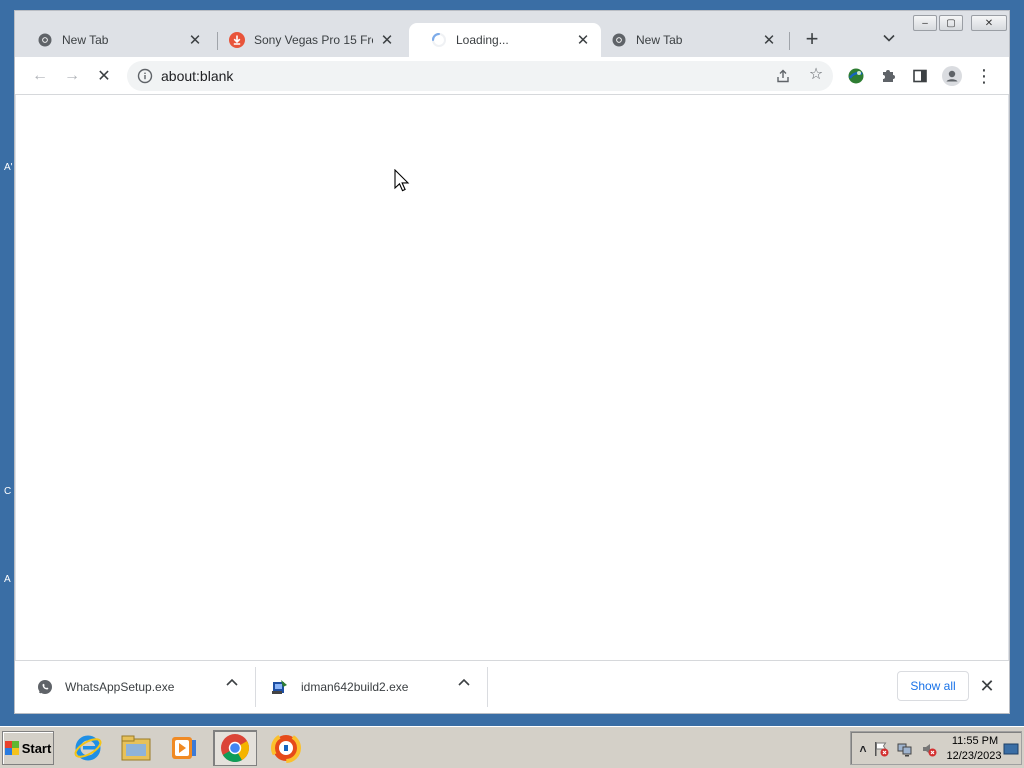  Describe the element at coordinates (7, 579) in the screenshot. I see `desktop-icon-label: A` at that location.